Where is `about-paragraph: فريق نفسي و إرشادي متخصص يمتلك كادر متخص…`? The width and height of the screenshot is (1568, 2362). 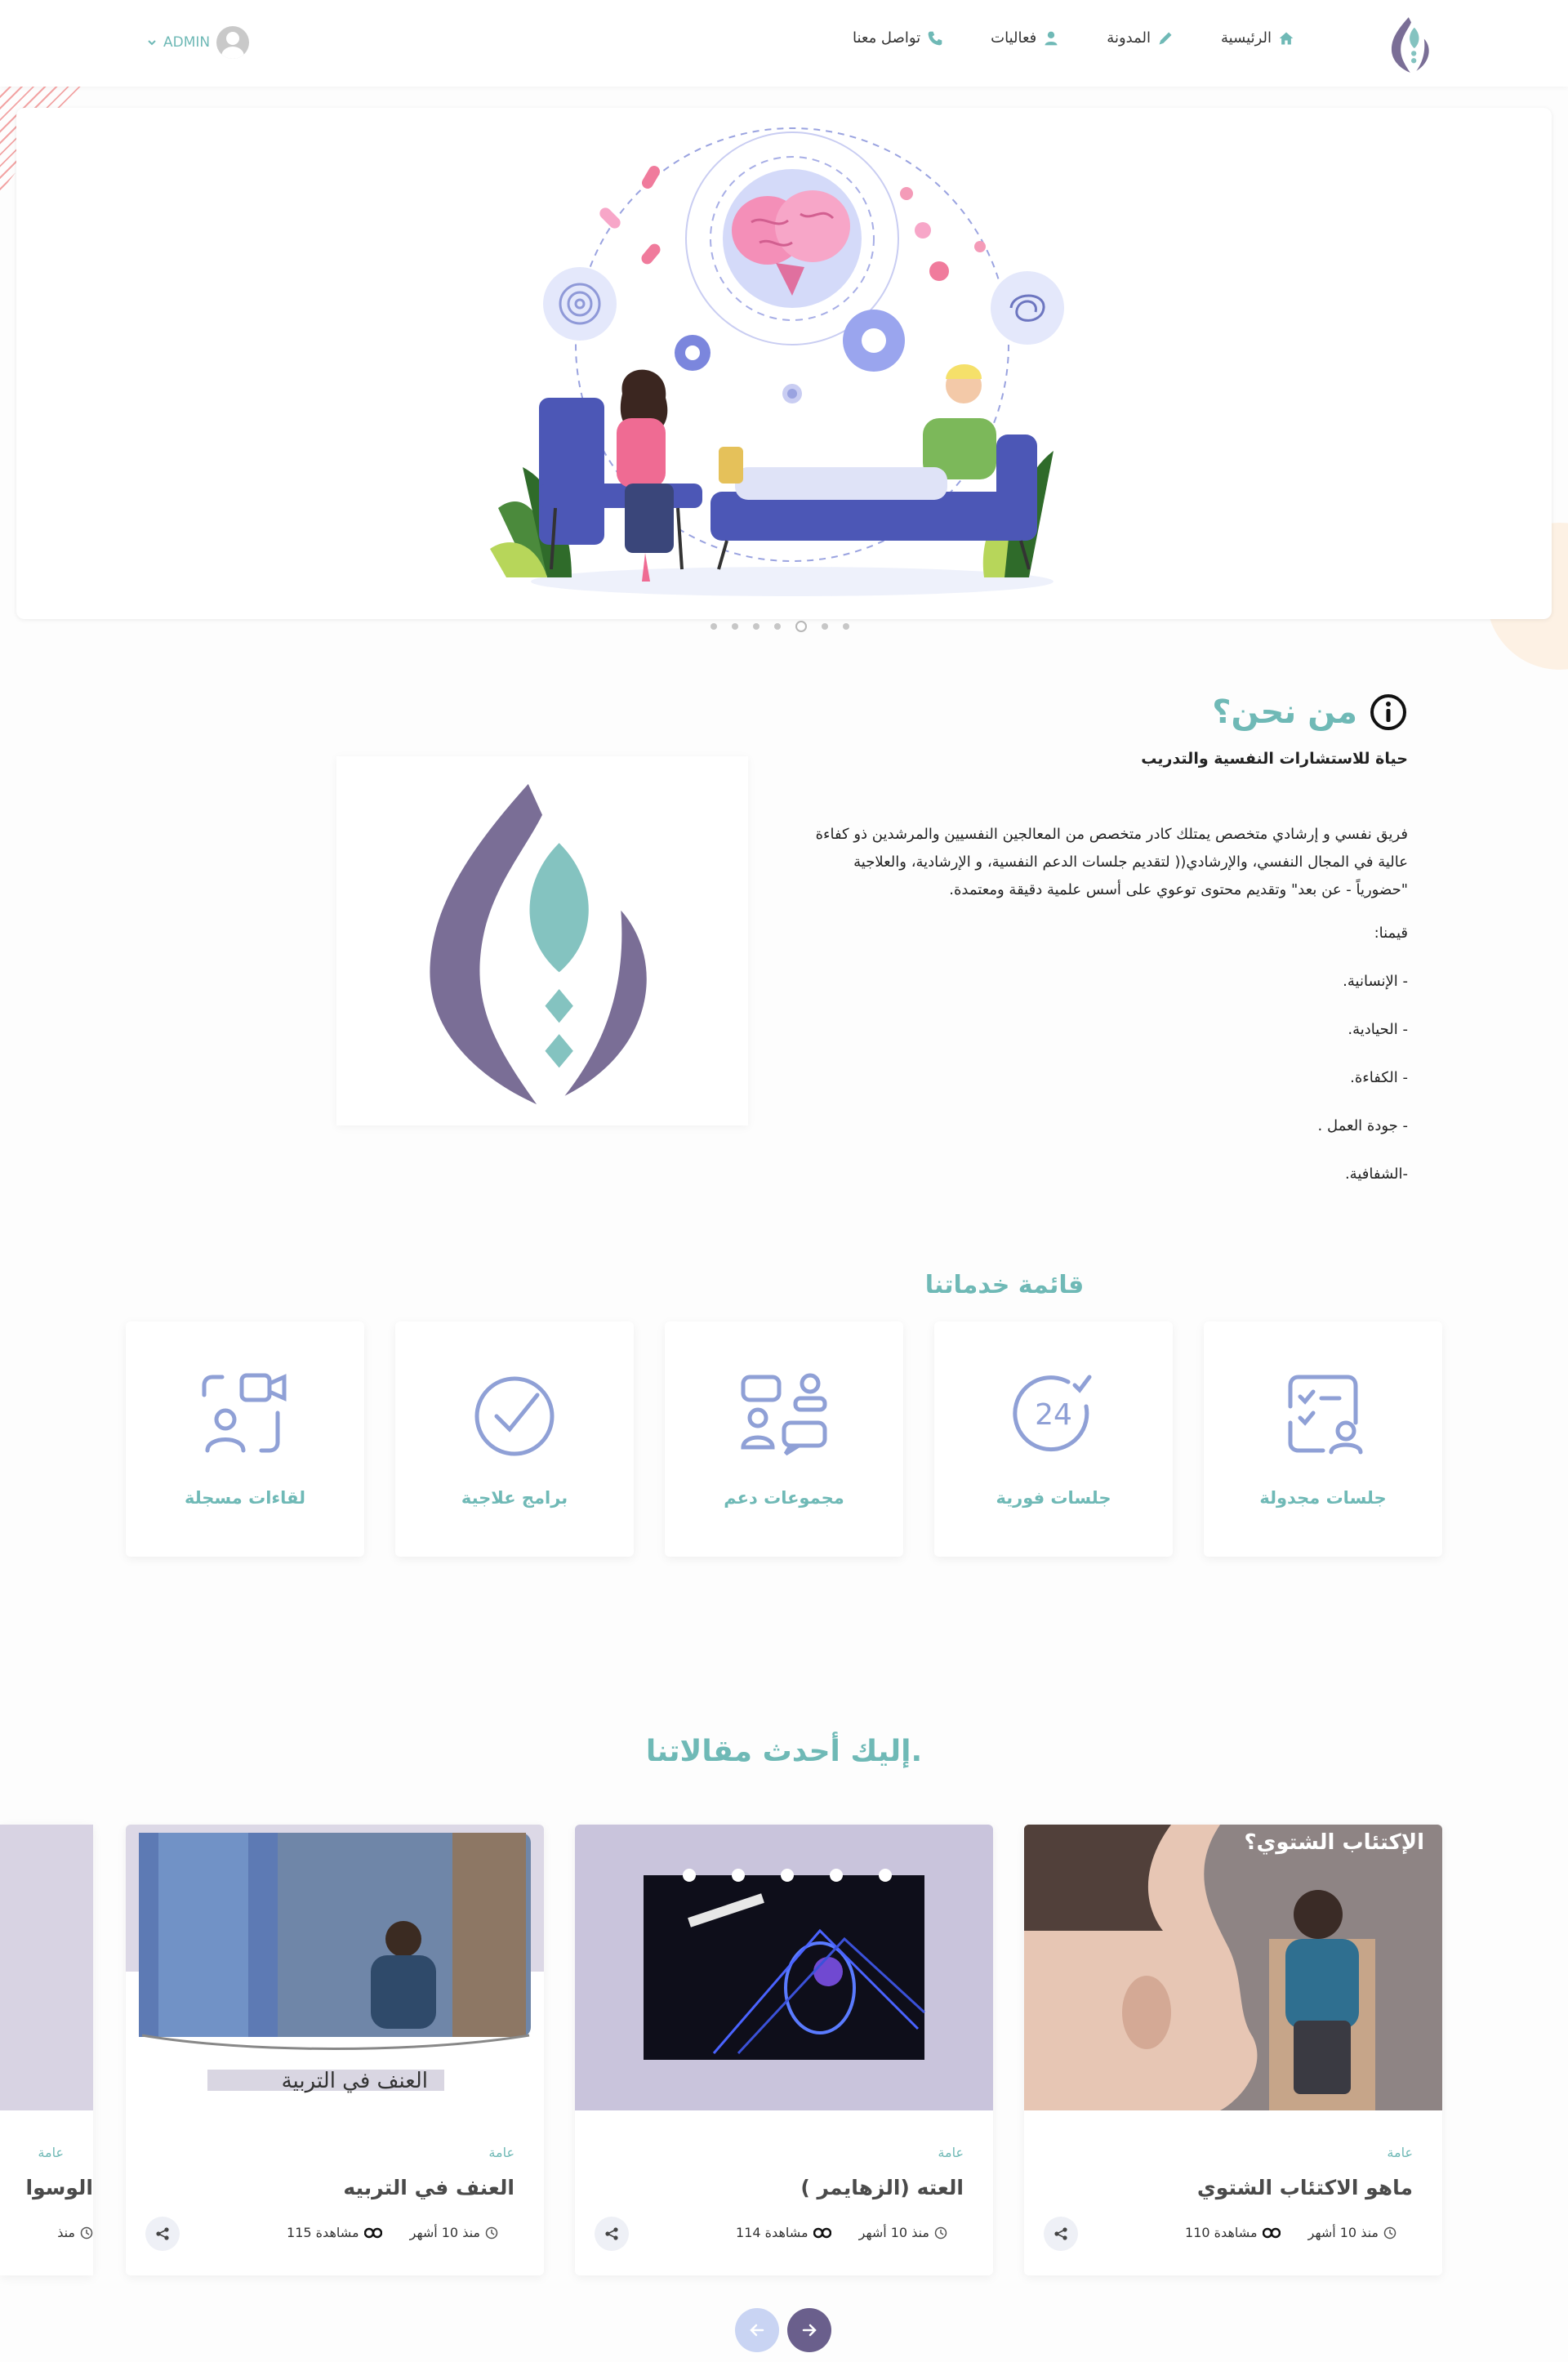
about-paragraph: فريق نفسي و إرشادي متخصص يمتلك كادر متخص… is located at coordinates (1111, 862).